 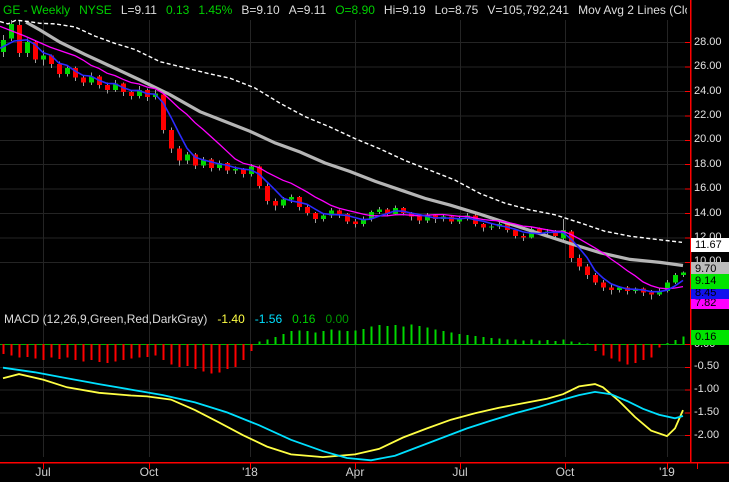 I want to click on header-indicator: Mov Avg 2 Lines (Close,4,10,0), so click(x=632, y=10).